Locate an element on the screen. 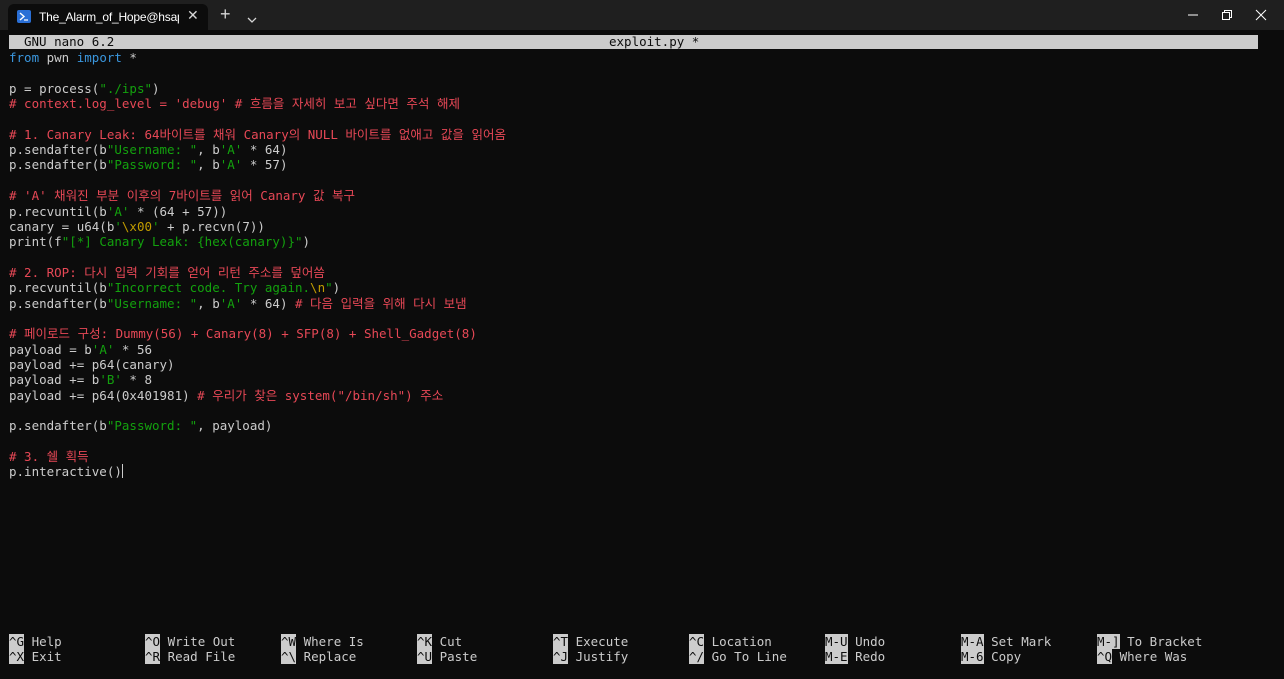  code-line: print(f"[*] Canary Leak: {hex(canary)}") is located at coordinates (159, 241).